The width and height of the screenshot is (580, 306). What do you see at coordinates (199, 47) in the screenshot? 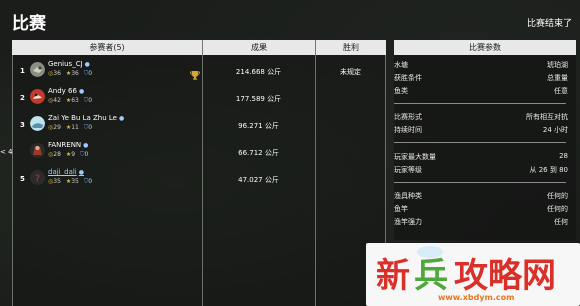
I see `participants-table-header: 参赛者(5) 成果 胜利` at bounding box center [199, 47].